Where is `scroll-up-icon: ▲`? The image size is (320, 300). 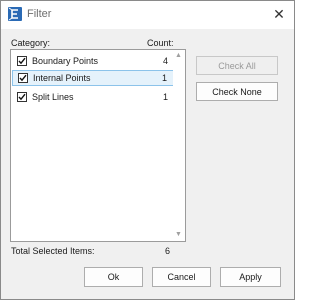
scroll-up-icon: ▲ is located at coordinates (178, 56).